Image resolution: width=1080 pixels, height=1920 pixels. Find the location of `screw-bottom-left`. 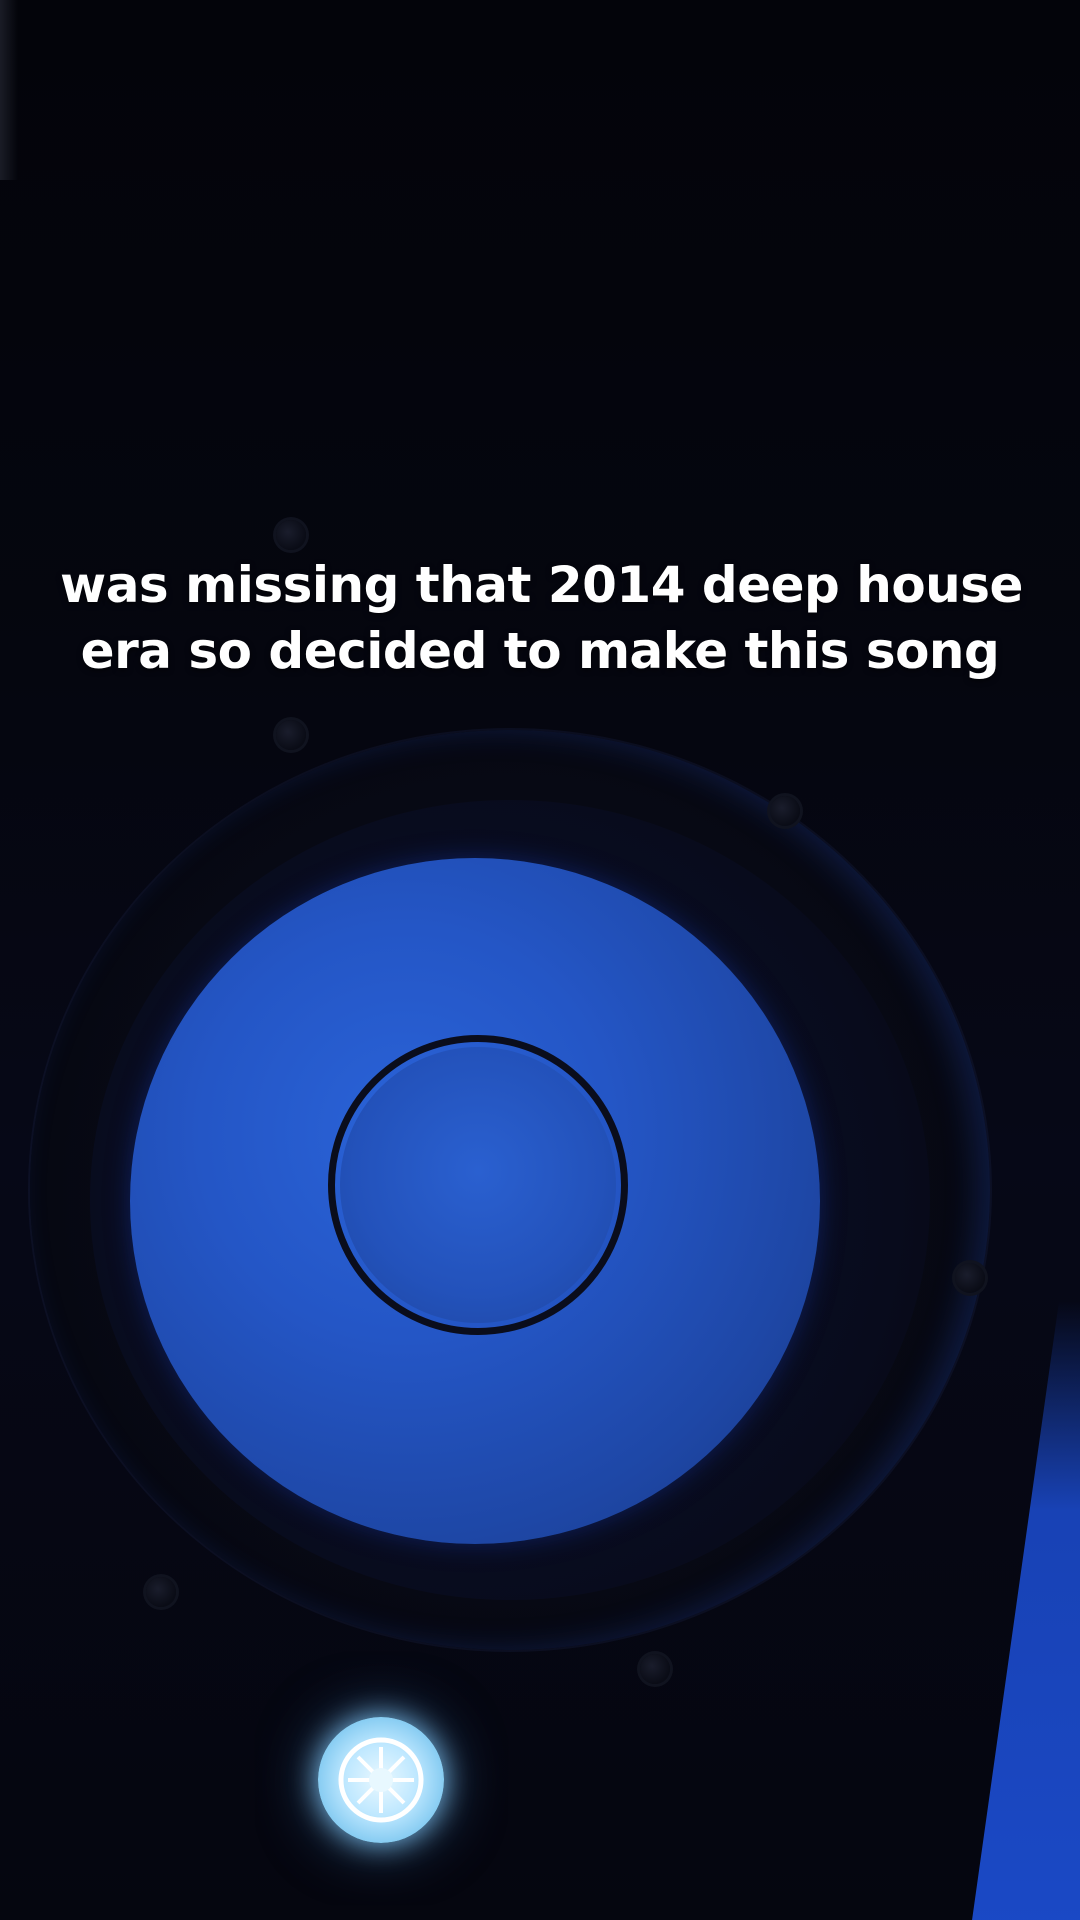

screw-bottom-left is located at coordinates (161, 1592).